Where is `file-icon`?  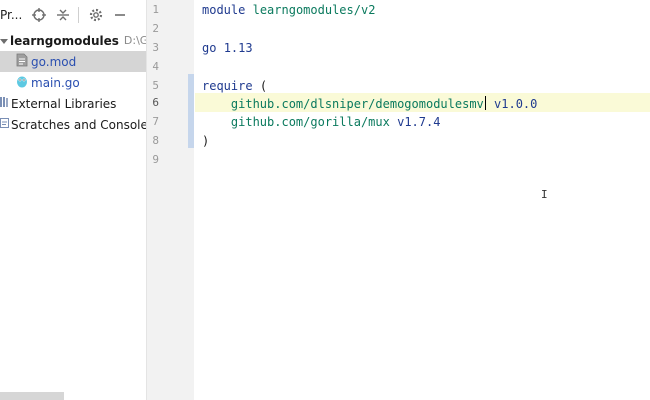 file-icon is located at coordinates (22, 61).